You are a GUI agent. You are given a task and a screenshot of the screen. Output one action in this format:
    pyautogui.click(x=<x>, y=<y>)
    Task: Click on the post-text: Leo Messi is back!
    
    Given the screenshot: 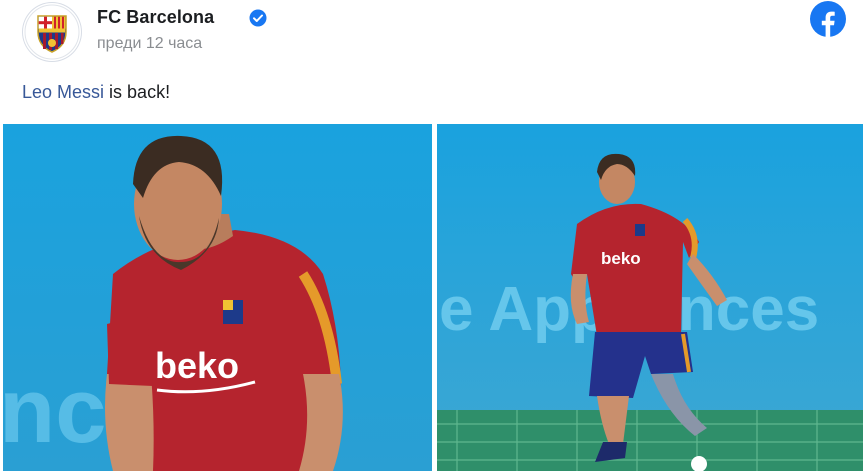 What is the action you would take?
    pyautogui.click(x=96, y=92)
    